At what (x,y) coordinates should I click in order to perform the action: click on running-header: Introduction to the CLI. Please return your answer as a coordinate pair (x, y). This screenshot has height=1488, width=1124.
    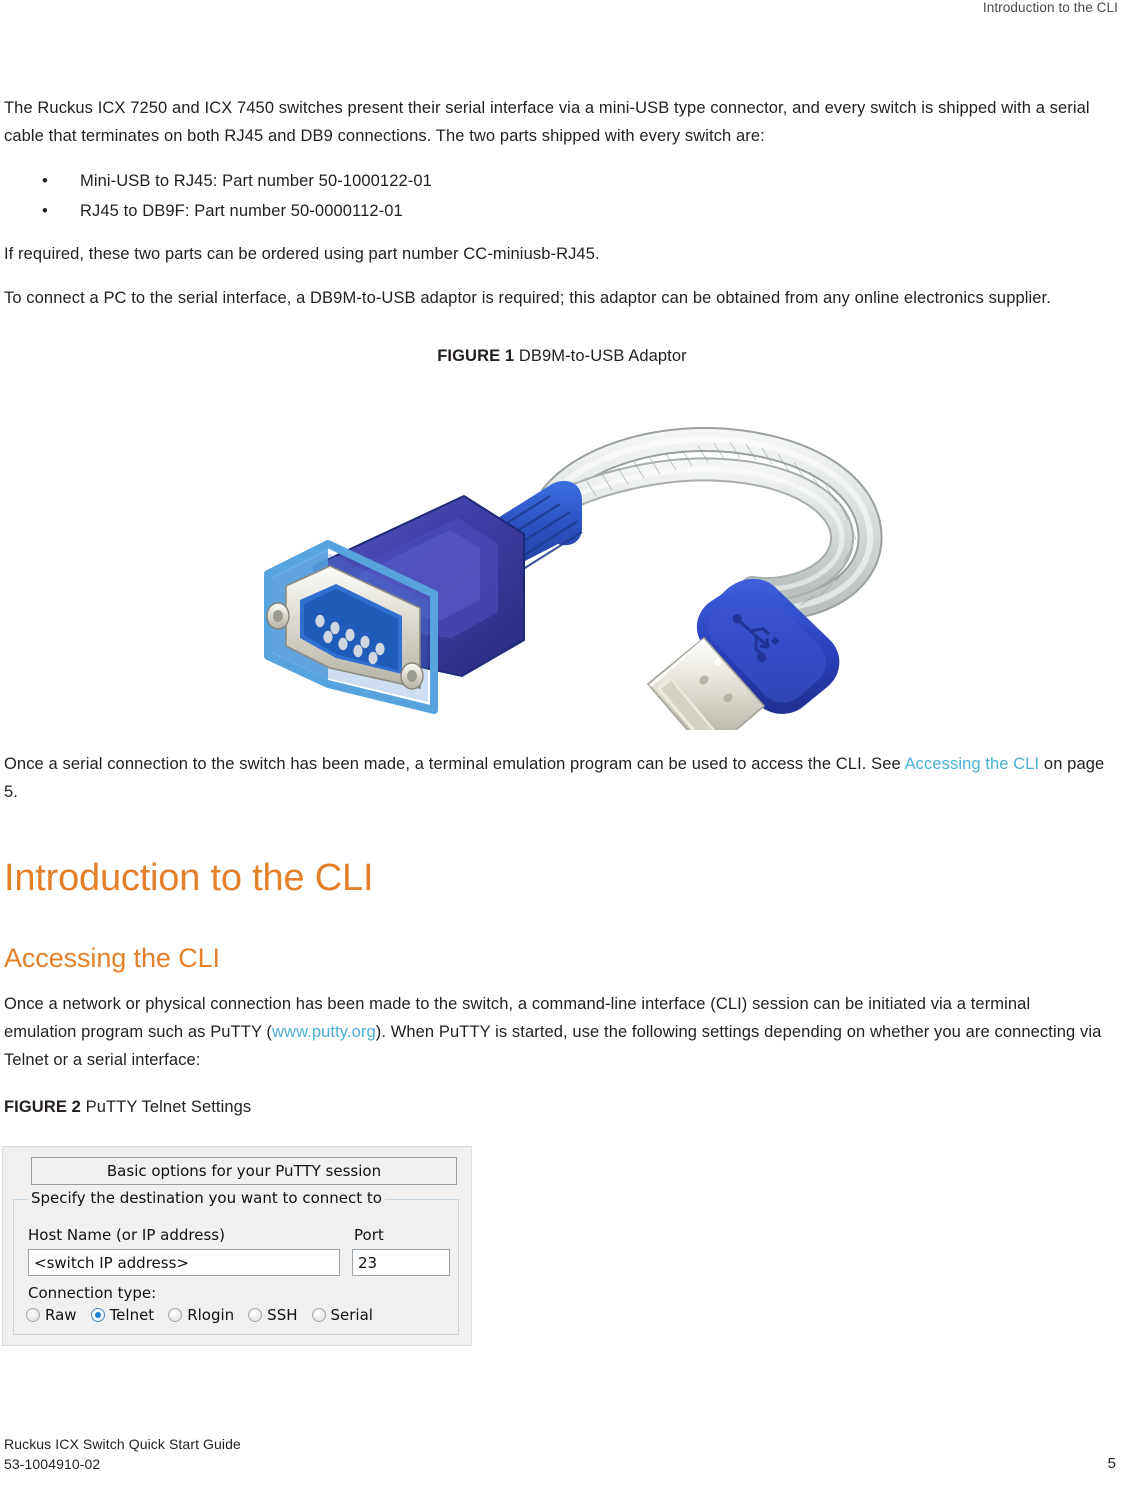
    Looking at the image, I should click on (1050, 7).